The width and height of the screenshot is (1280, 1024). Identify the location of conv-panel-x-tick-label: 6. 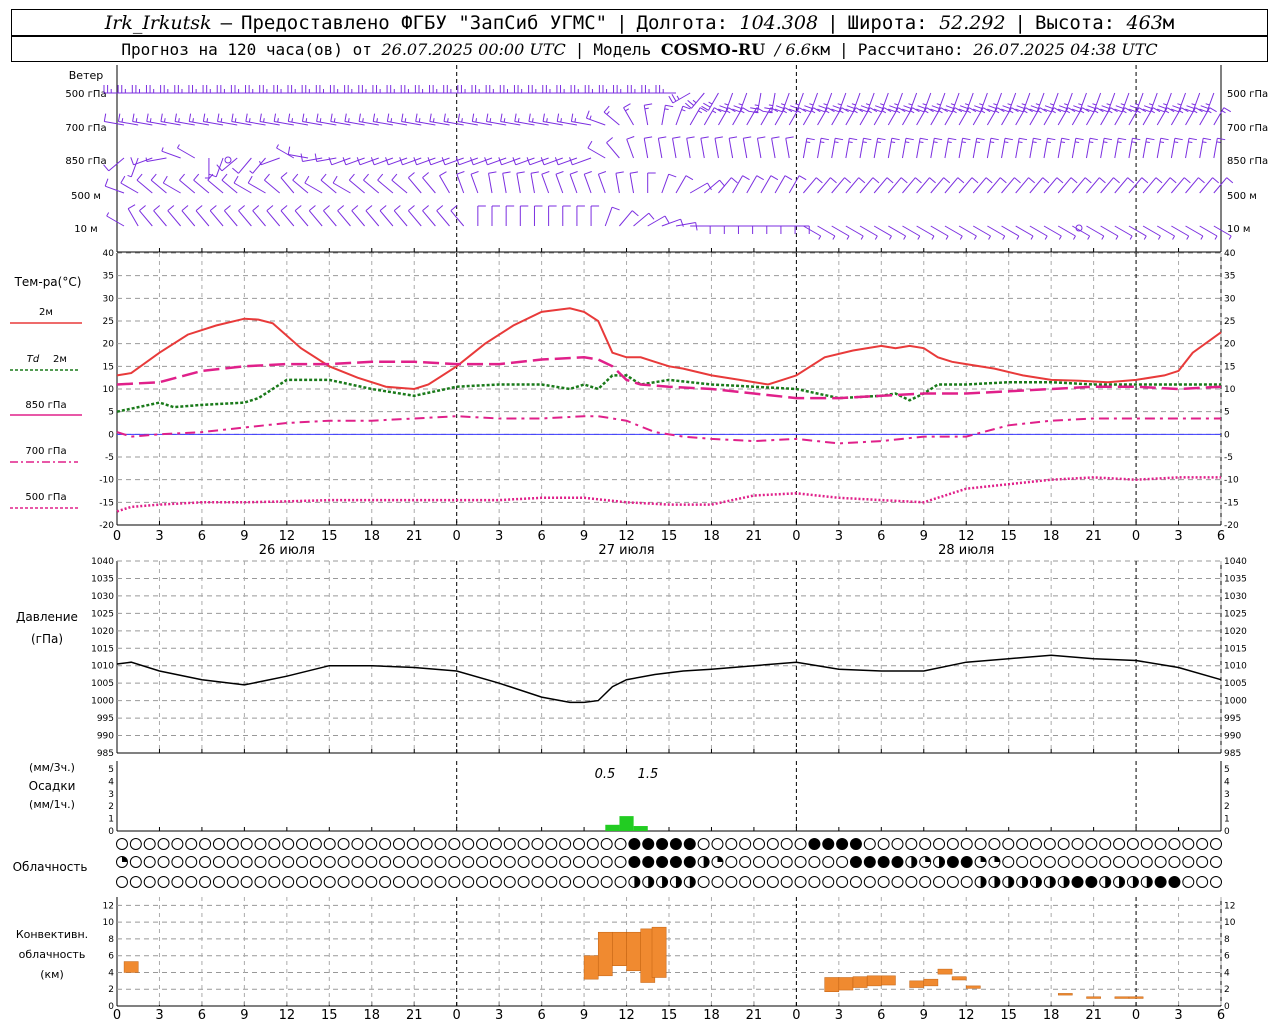
(881, 1015).